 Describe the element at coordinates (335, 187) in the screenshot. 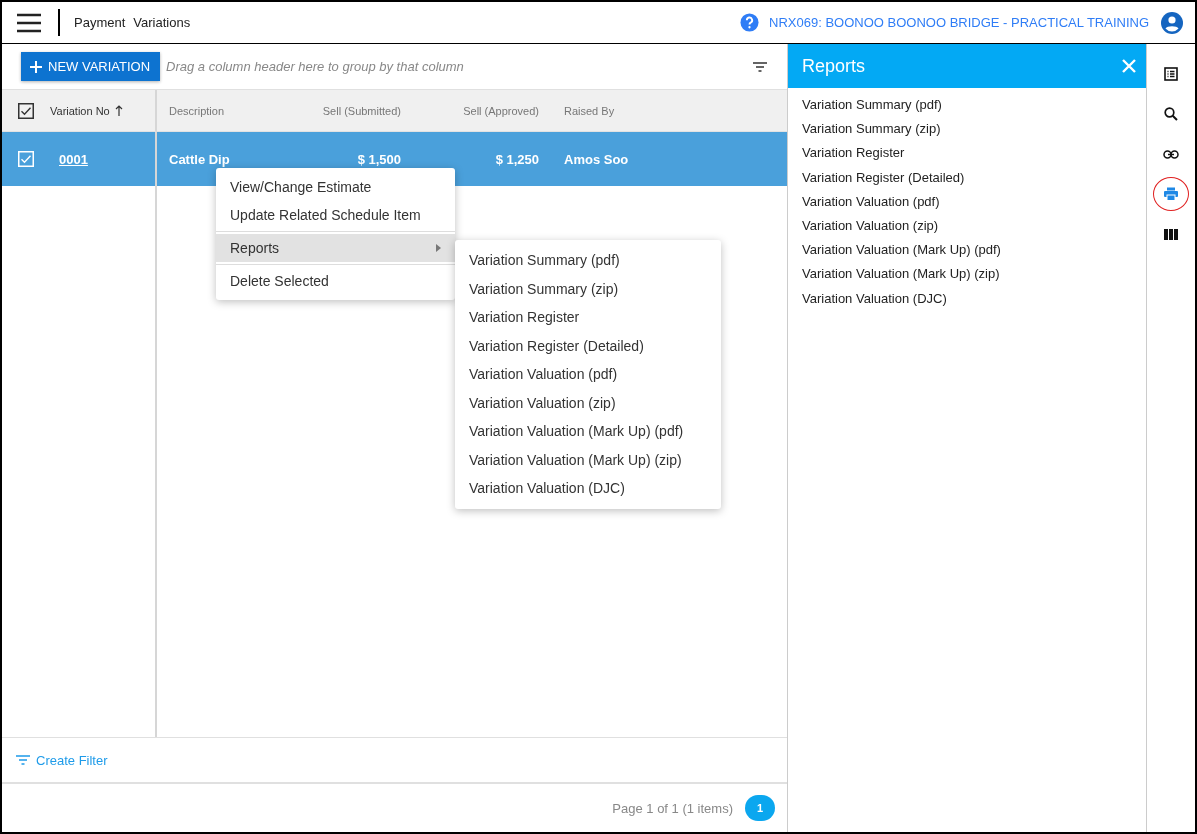

I see `menu-item: View/Change Estimate` at that location.